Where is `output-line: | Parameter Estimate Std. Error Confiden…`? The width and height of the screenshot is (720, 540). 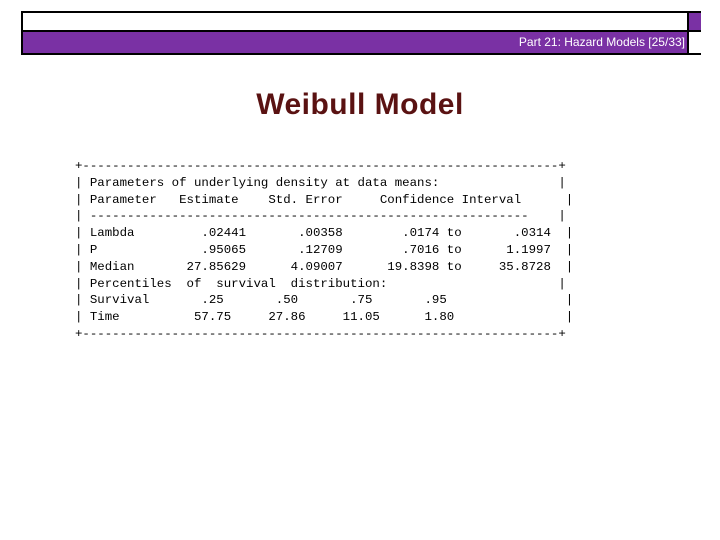
output-line: | Parameter Estimate Std. Error Confiden… is located at coordinates (324, 199).